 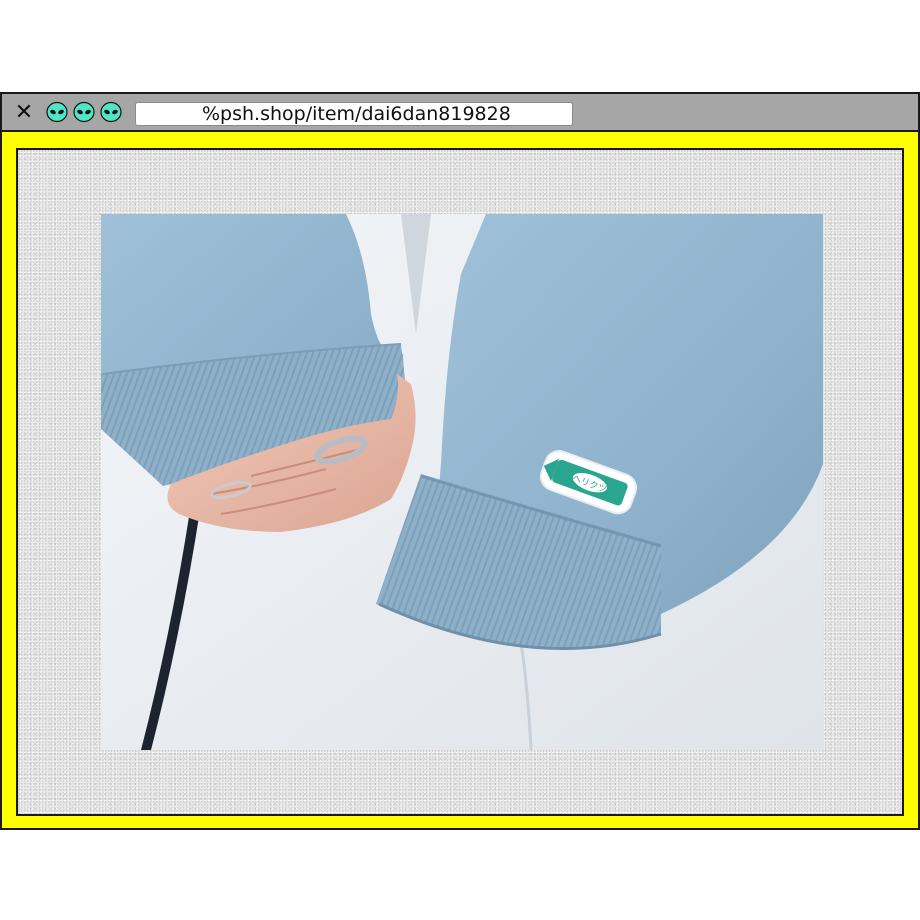 I want to click on close-icon: ✕, so click(x=24, y=113).